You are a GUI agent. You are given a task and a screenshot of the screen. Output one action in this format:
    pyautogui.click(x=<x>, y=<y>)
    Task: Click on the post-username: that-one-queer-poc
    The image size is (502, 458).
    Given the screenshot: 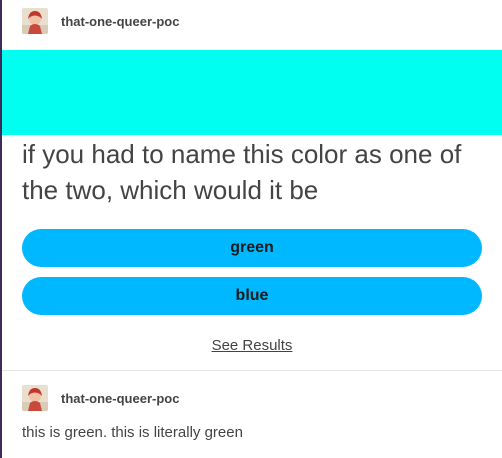 What is the action you would take?
    pyautogui.click(x=120, y=21)
    